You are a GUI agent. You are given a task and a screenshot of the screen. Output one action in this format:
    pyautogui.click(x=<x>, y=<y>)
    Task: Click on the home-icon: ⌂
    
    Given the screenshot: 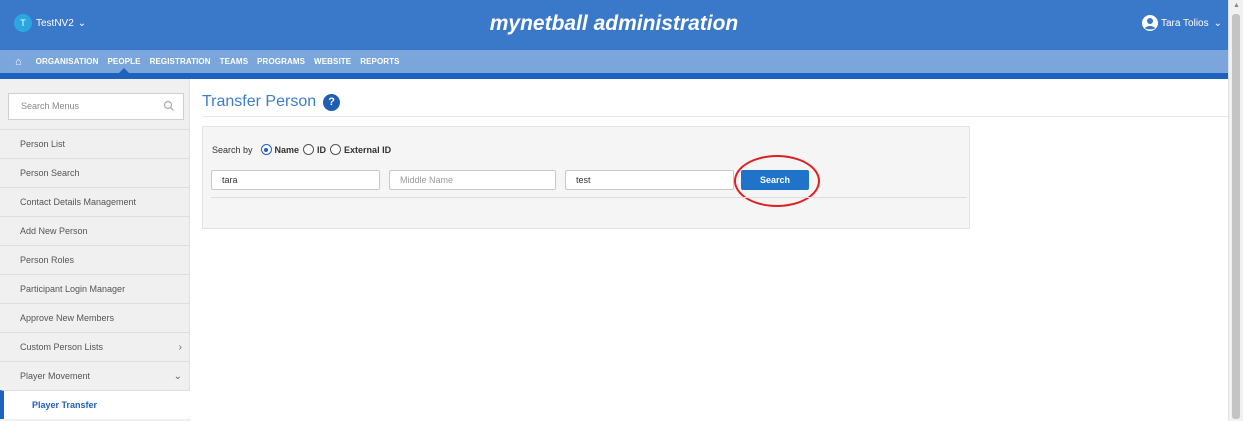 What is the action you would take?
    pyautogui.click(x=18, y=62)
    